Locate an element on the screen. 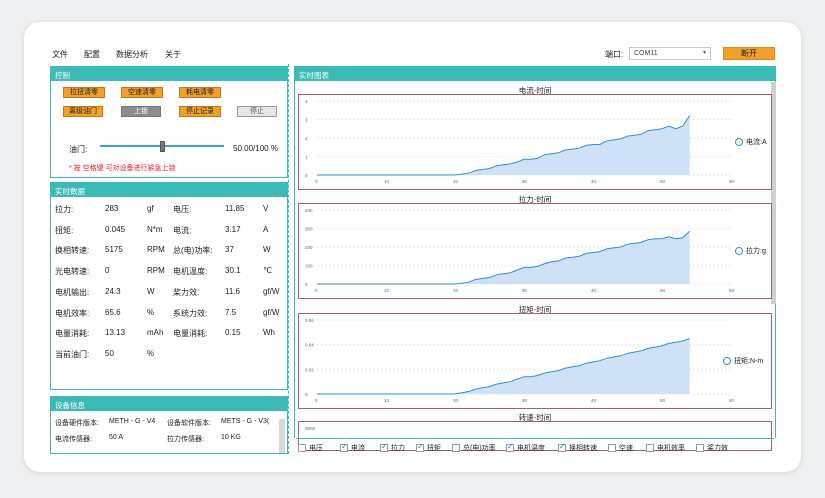 This screenshot has width=825, height=498. chart-svg: 400 300 200 100 0 0 10 20 30 40 50 60 is located at coordinates (520, 250).